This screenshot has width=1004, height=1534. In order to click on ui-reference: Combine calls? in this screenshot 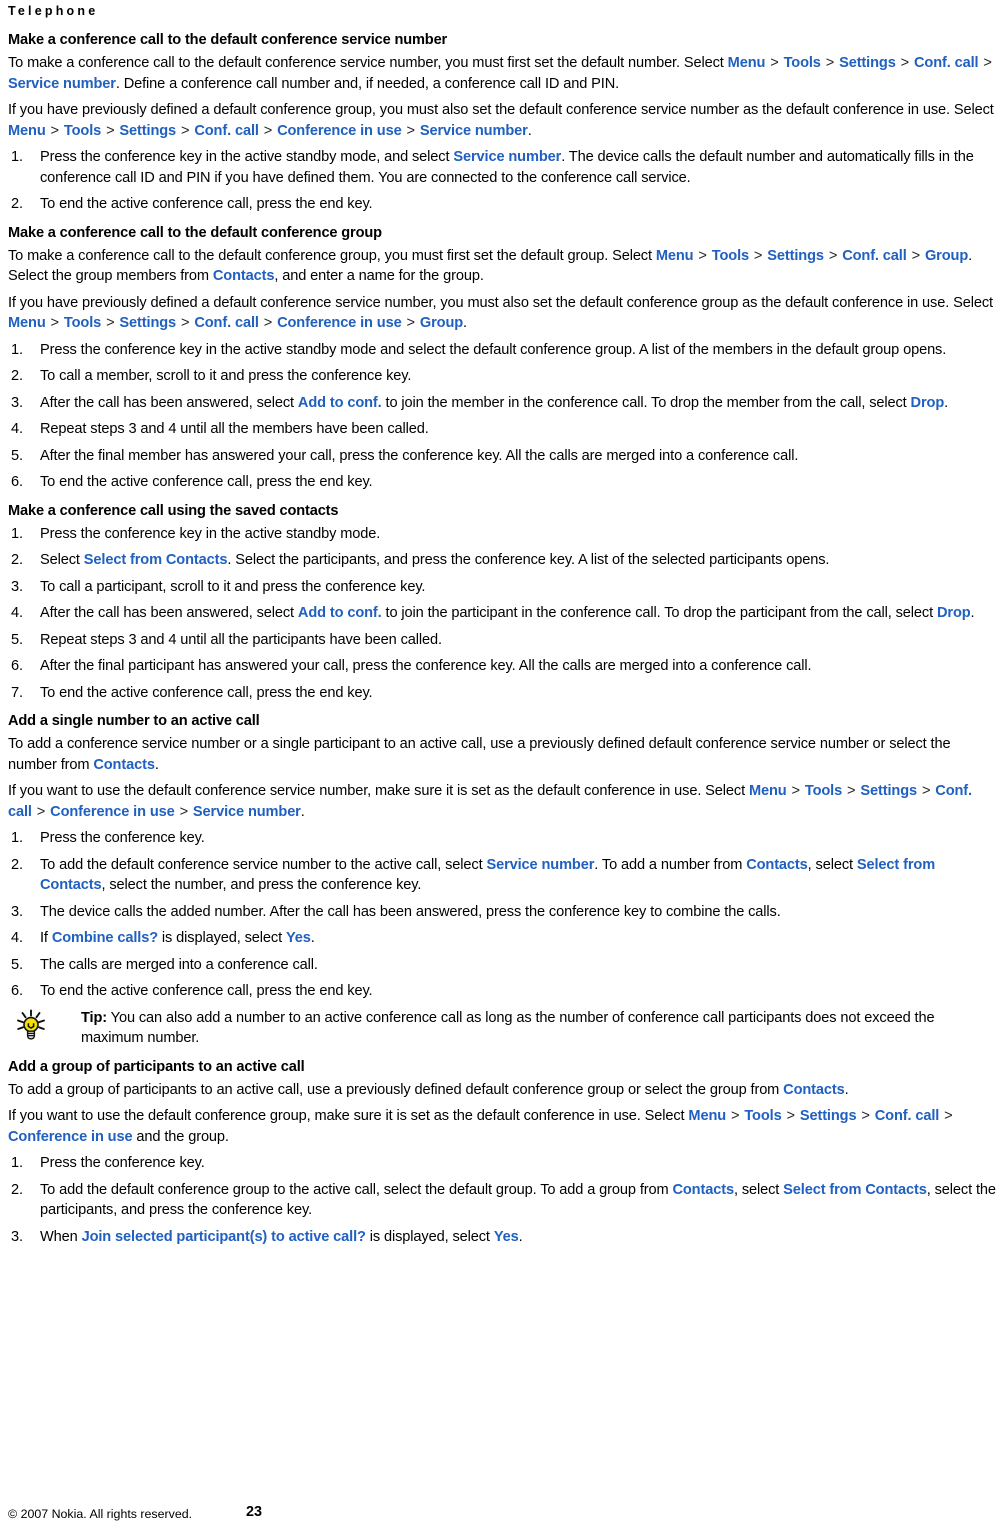, I will do `click(105, 938)`.